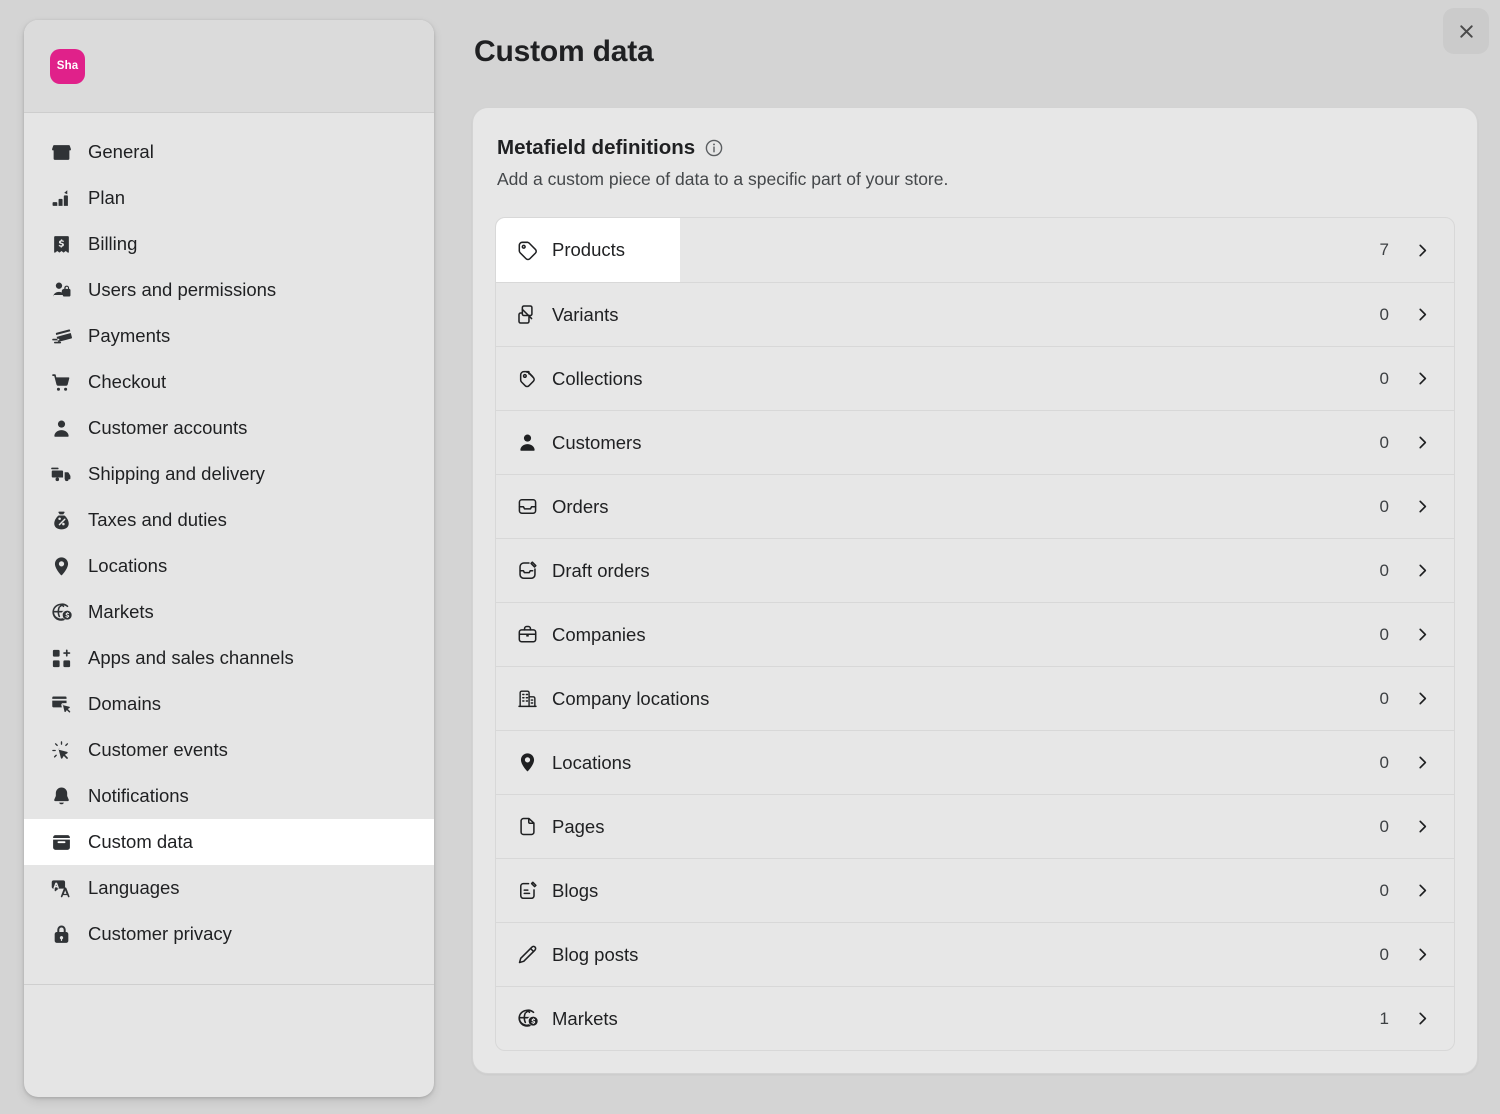  What do you see at coordinates (975, 506) in the screenshot?
I see `metafield-row-orders: Orders 0` at bounding box center [975, 506].